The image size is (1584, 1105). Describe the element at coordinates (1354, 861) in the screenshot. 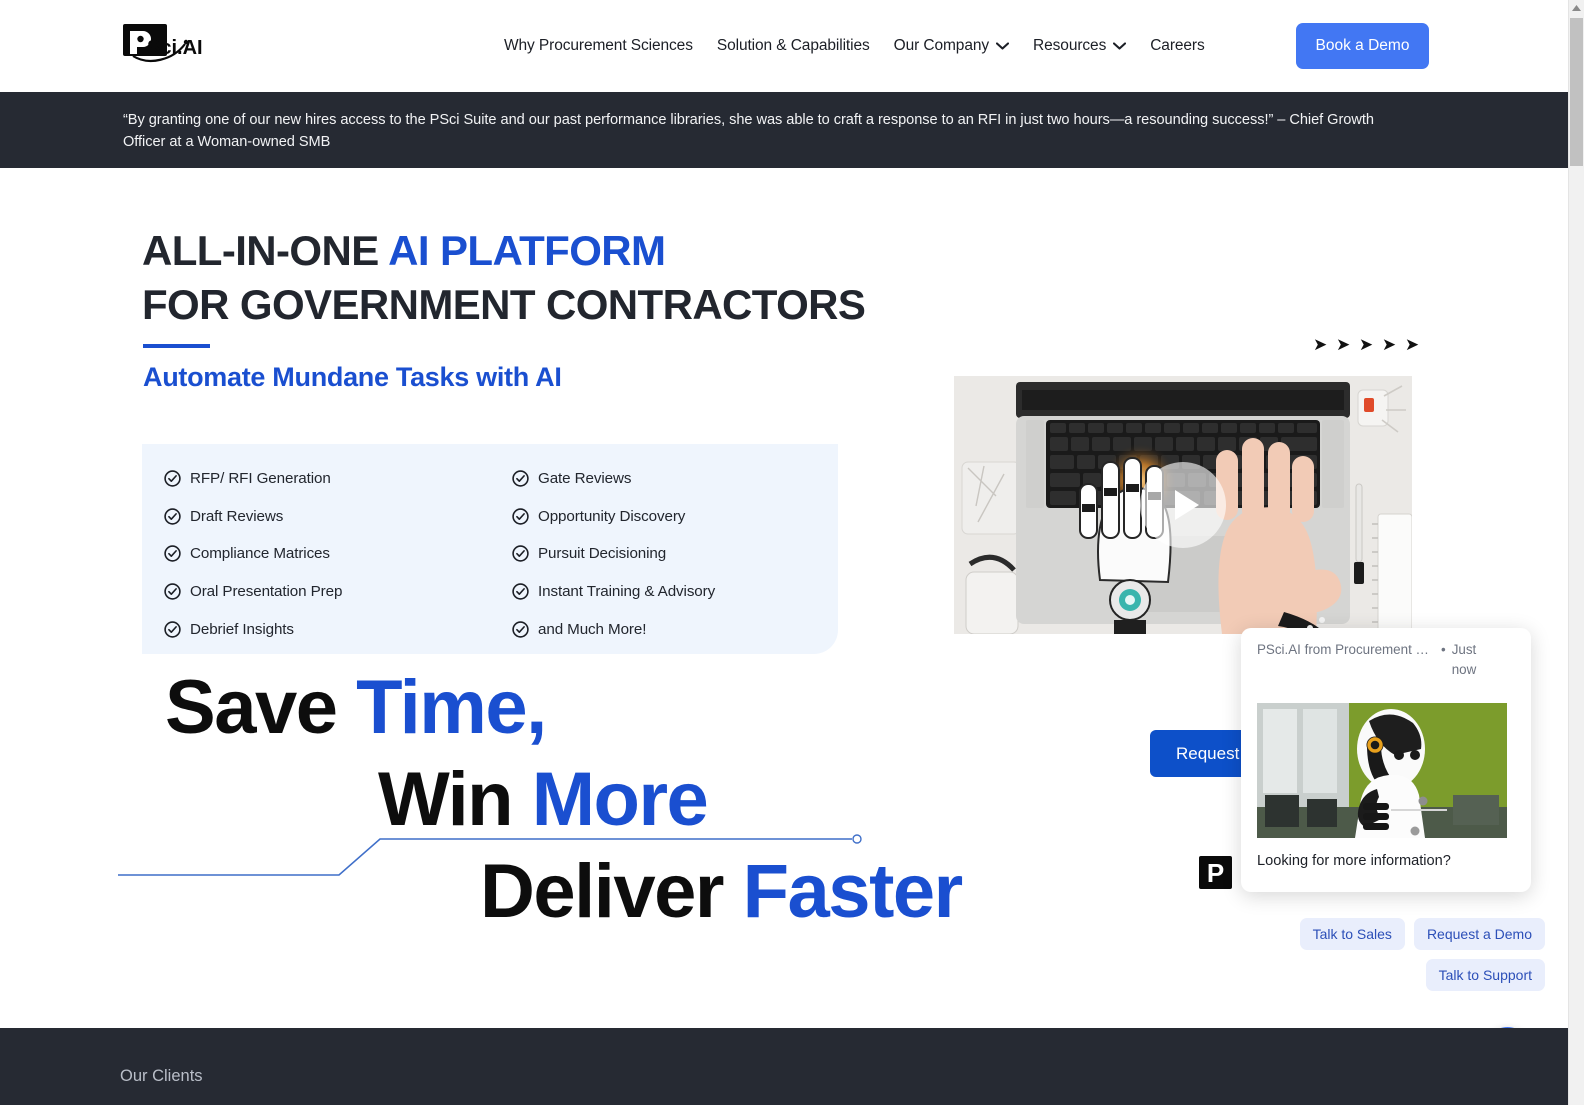

I see `chat-message-text: Looking for more information?` at that location.